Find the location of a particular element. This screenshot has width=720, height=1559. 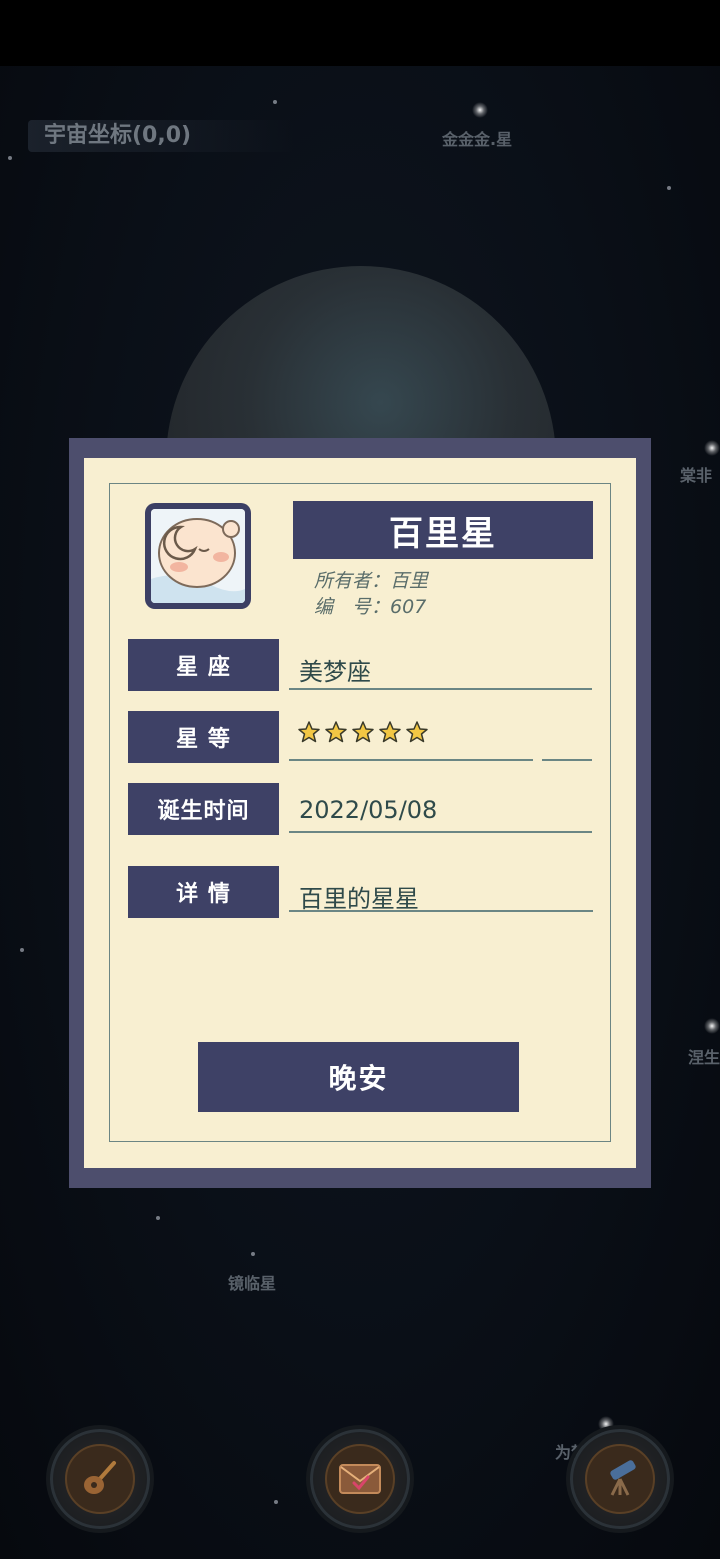

status-bar is located at coordinates (360, 33).